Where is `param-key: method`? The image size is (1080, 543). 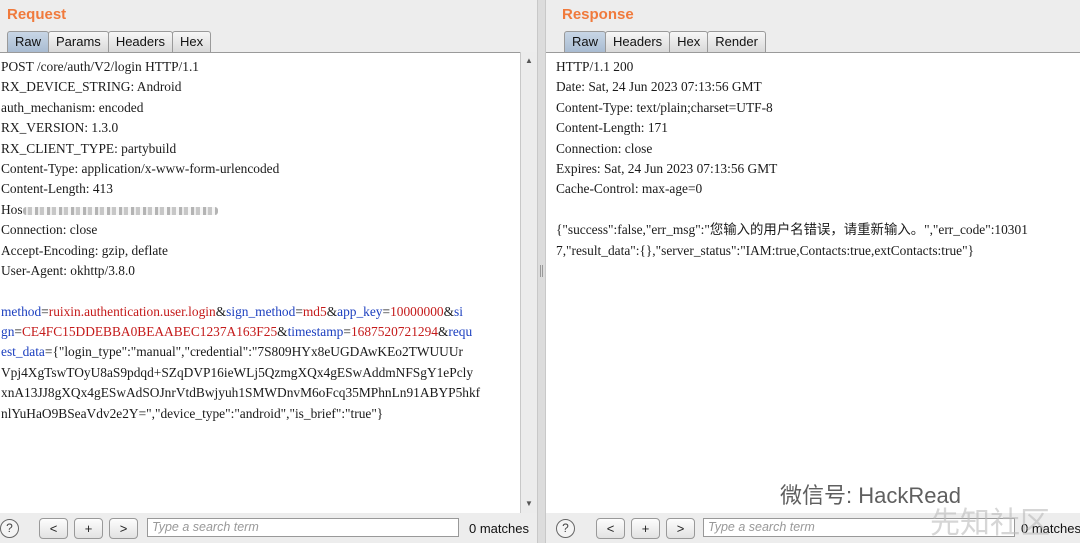
param-key: method is located at coordinates (21, 311).